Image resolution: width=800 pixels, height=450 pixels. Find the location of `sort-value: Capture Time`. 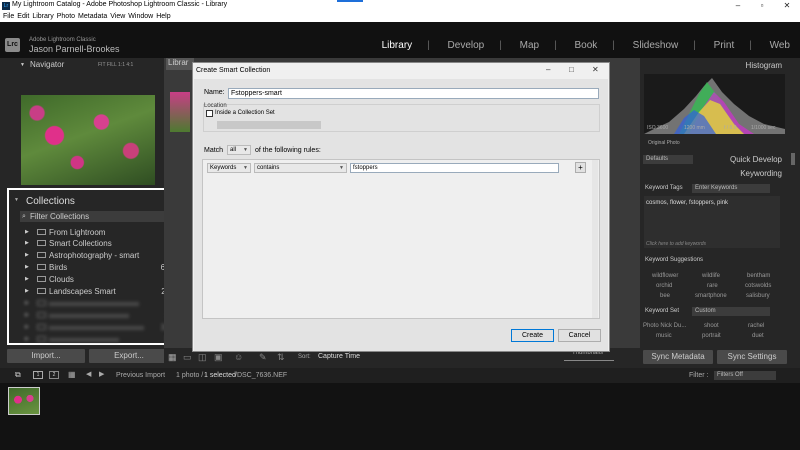

sort-value: Capture Time is located at coordinates (339, 356).